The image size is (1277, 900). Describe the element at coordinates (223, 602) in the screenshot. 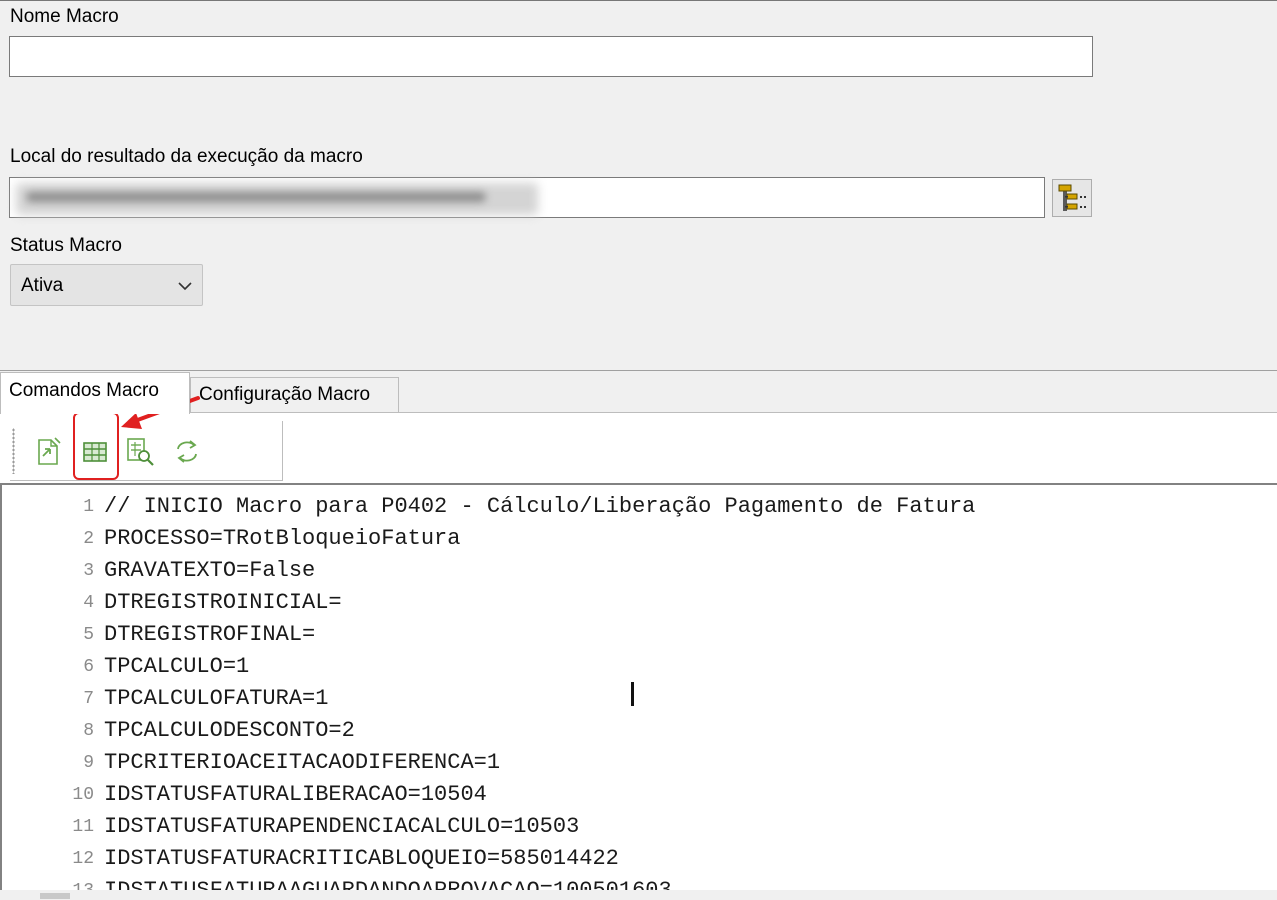

I see `code-text: DTREGISTROINICIAL=` at that location.